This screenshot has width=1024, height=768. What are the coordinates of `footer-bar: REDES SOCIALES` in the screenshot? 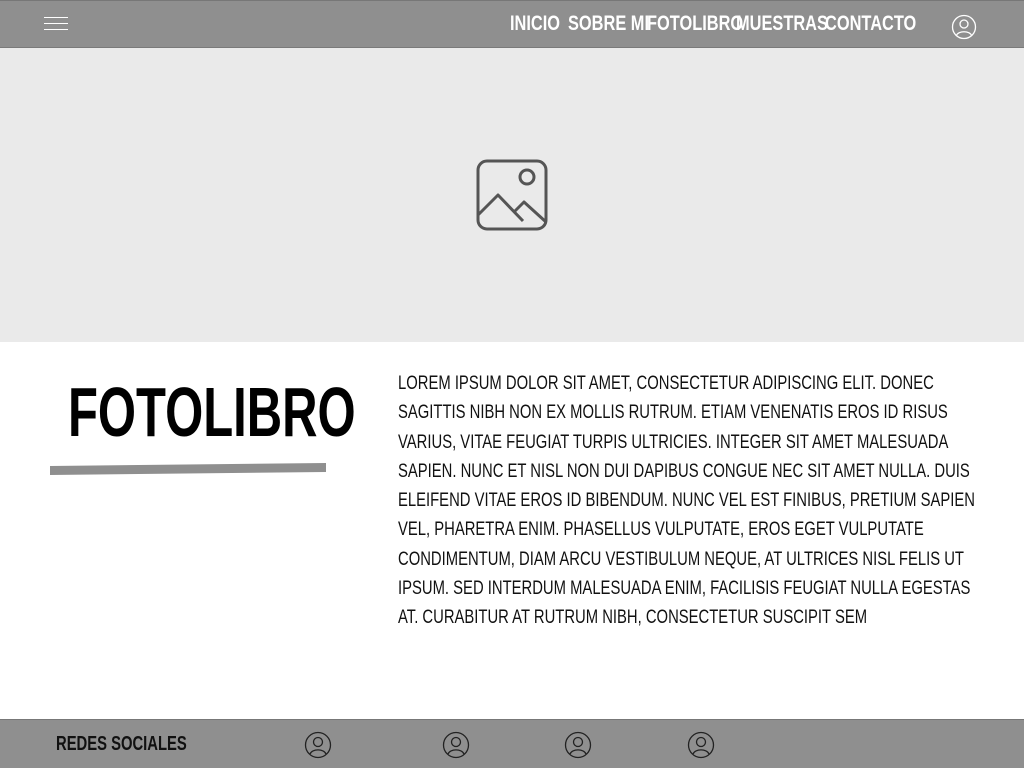 It's located at (512, 743).